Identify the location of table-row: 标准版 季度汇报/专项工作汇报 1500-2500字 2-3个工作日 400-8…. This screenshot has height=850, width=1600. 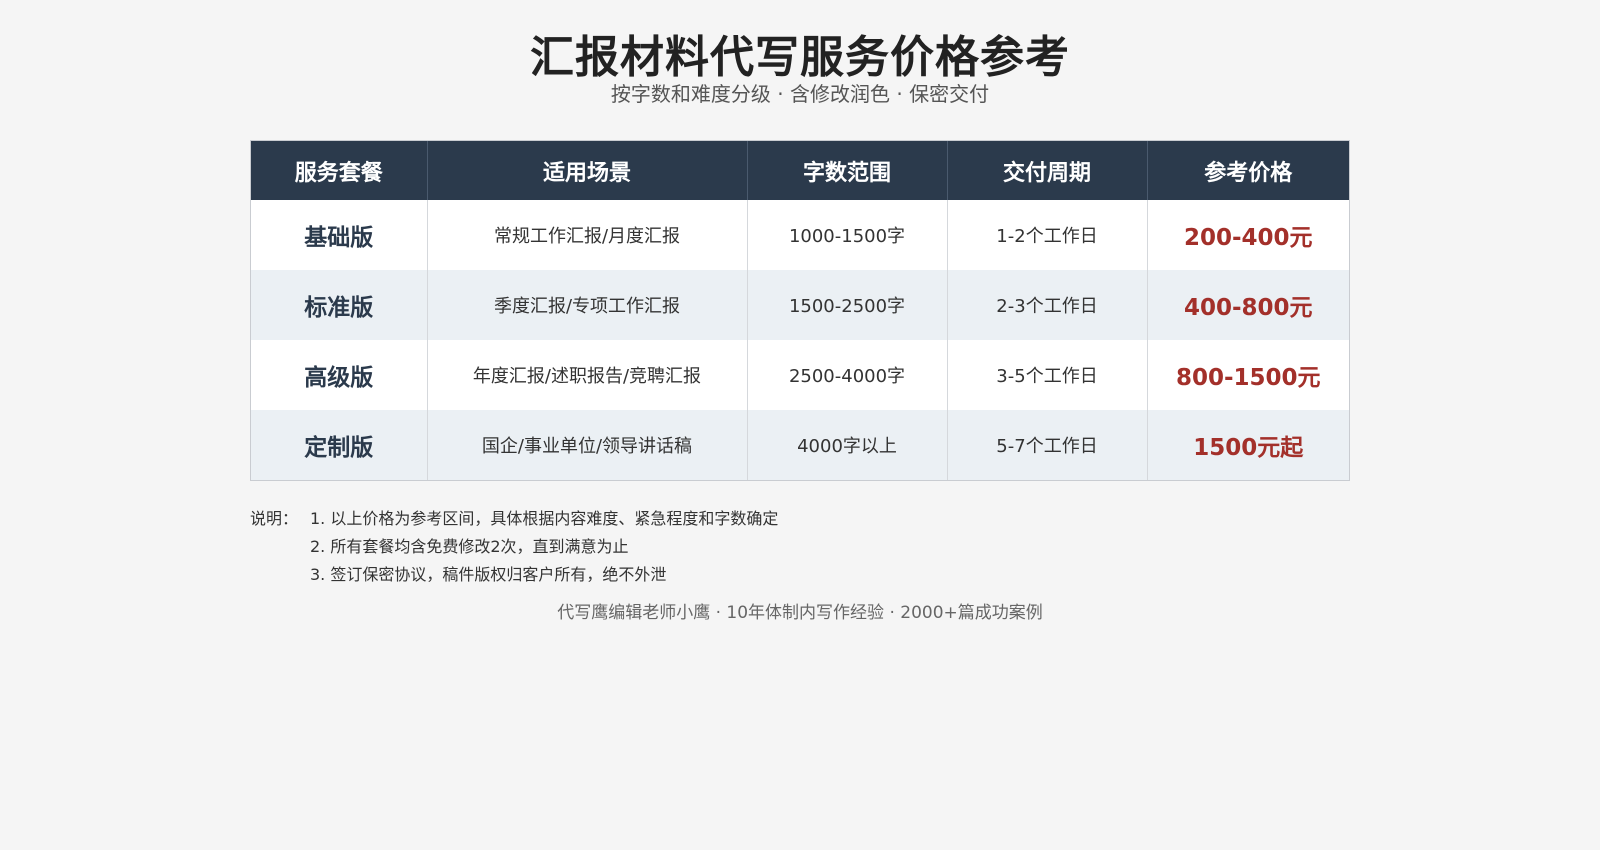
(800, 305).